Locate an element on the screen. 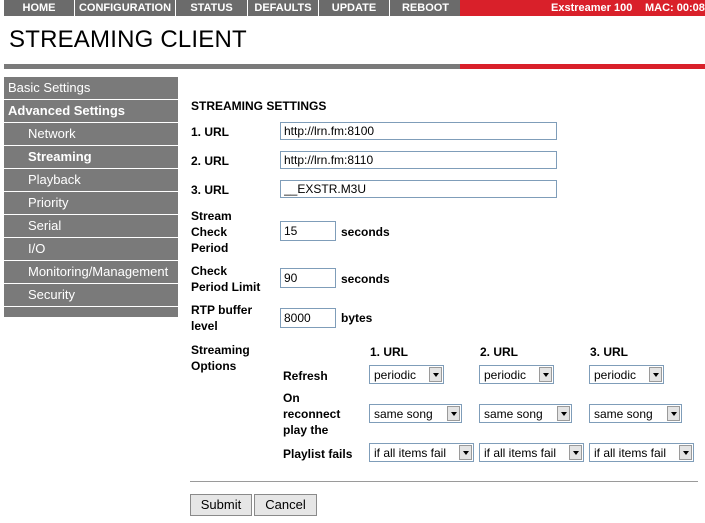 The height and width of the screenshot is (523, 705). refresh-select-url1: periodic is located at coordinates (406, 374).